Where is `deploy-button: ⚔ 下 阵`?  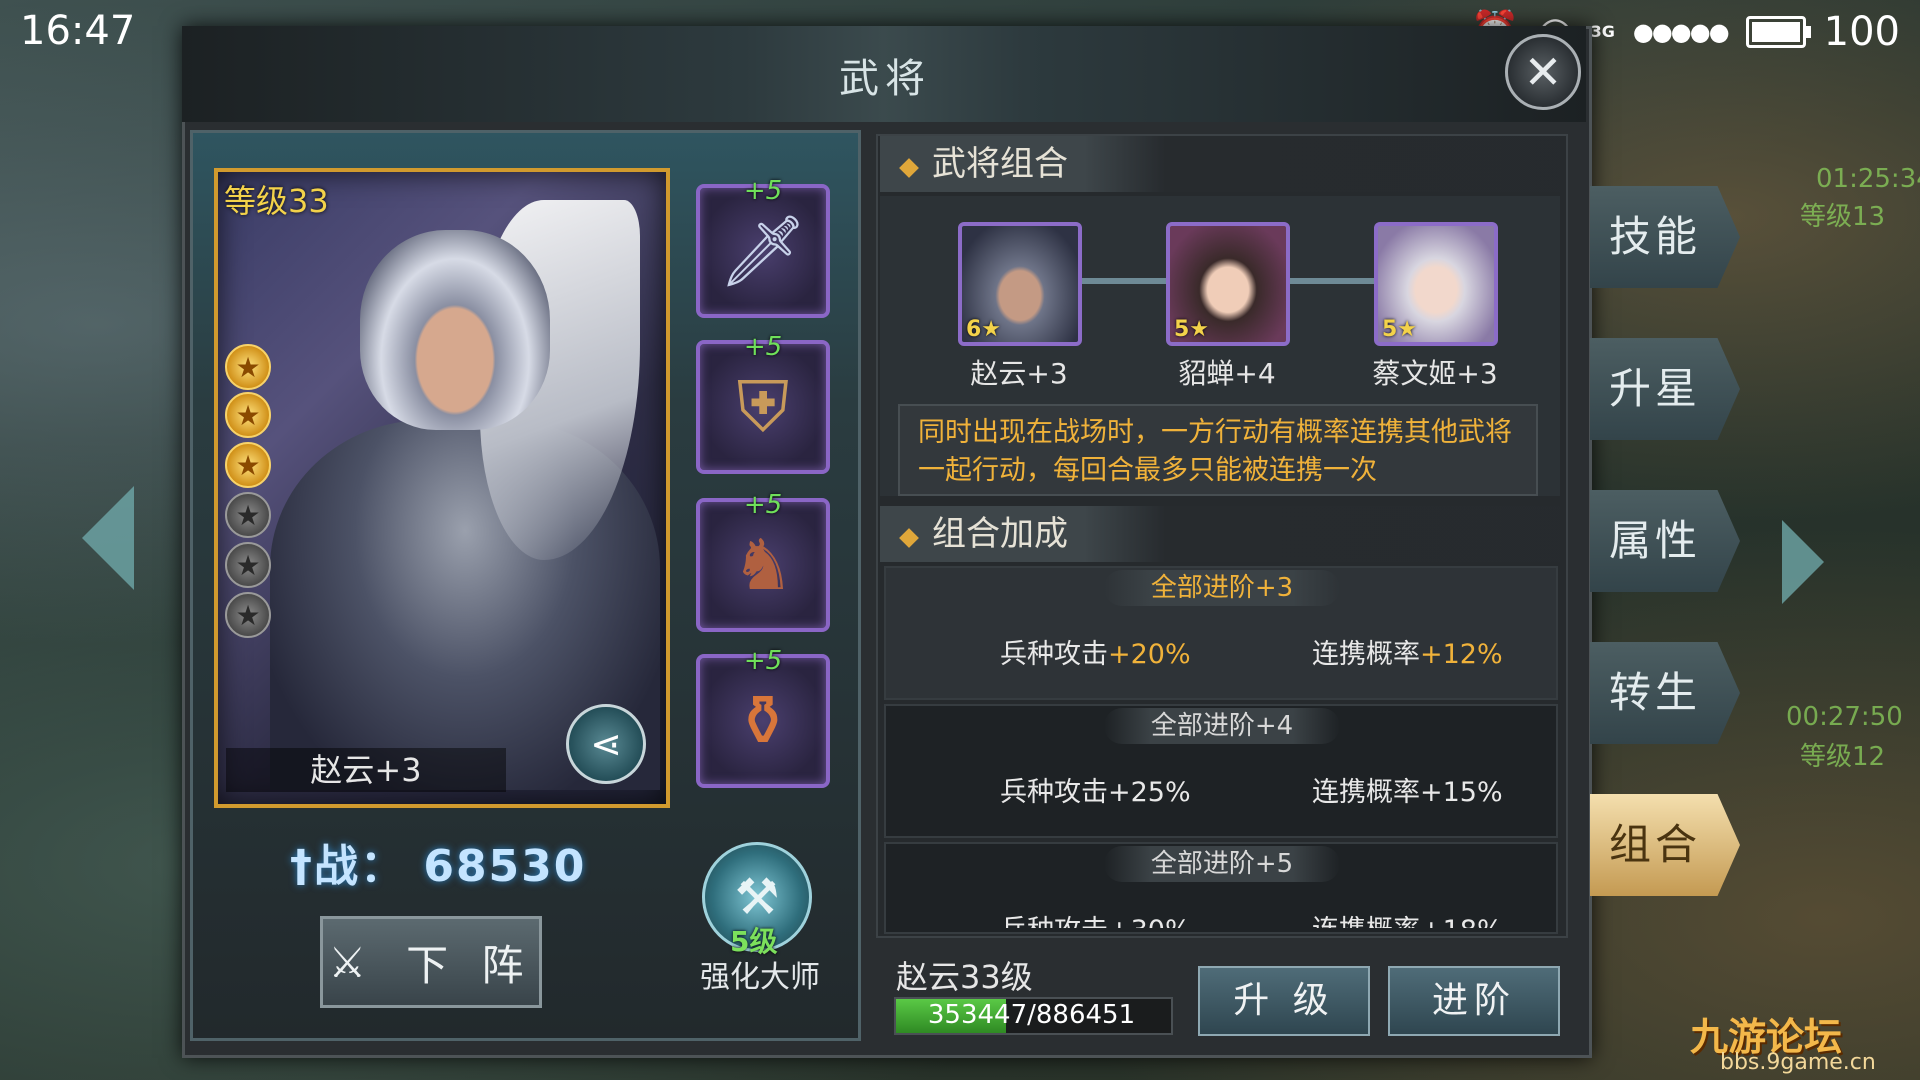 deploy-button: ⚔ 下 阵 is located at coordinates (431, 962).